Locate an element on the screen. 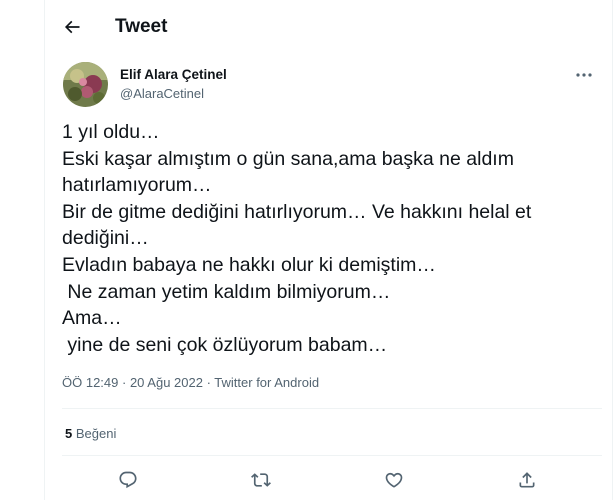 This screenshot has width=613, height=500. like-icon is located at coordinates (394, 480).